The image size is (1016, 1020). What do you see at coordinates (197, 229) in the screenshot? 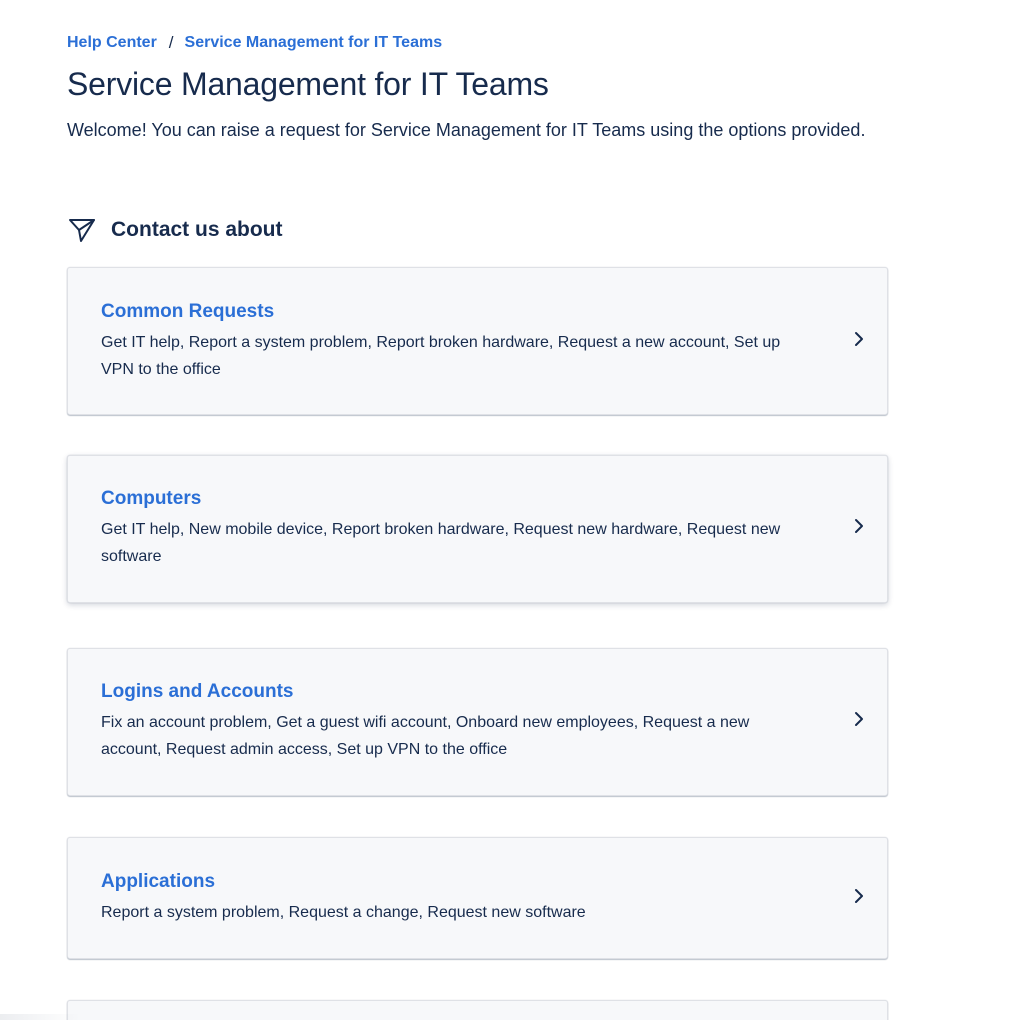
I see `contact-us-heading: Contact us about` at bounding box center [197, 229].